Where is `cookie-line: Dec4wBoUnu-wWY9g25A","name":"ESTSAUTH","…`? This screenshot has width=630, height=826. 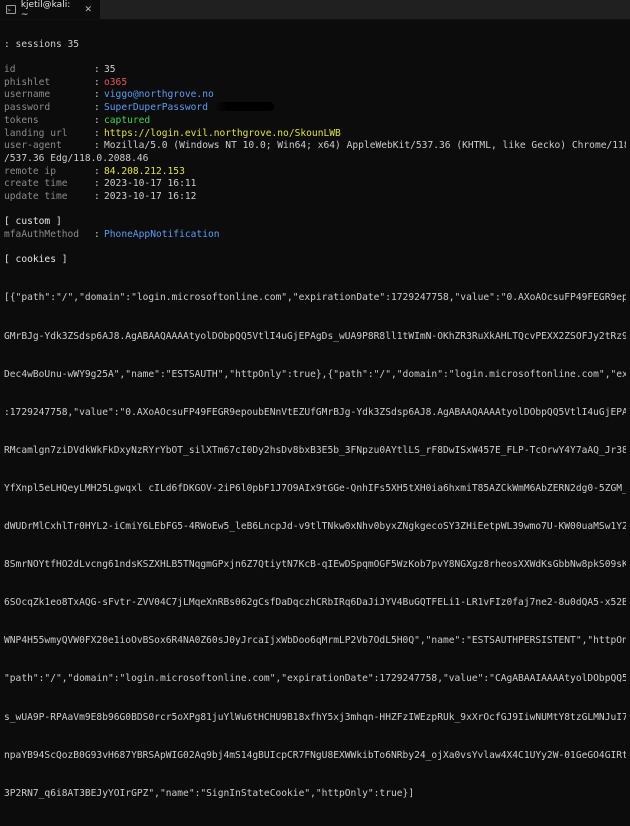 cookie-line: Dec4wBoUnu-wWY9g25A","name":"ESTSAUTH","… is located at coordinates (315, 374).